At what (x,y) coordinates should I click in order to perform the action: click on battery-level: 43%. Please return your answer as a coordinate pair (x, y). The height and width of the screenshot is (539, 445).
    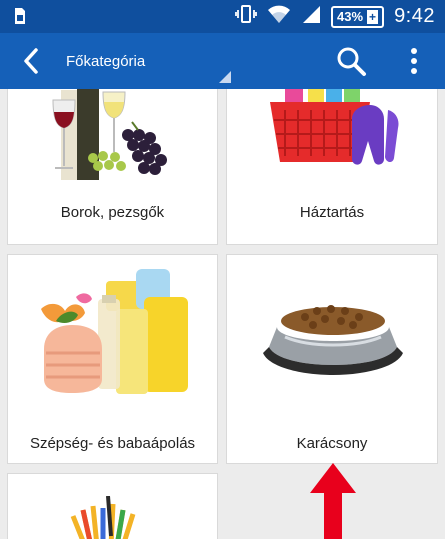
    Looking at the image, I should click on (350, 16).